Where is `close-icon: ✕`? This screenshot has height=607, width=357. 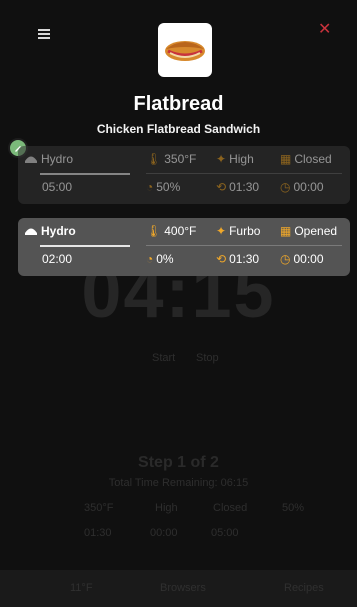
close-icon: ✕ is located at coordinates (324, 30).